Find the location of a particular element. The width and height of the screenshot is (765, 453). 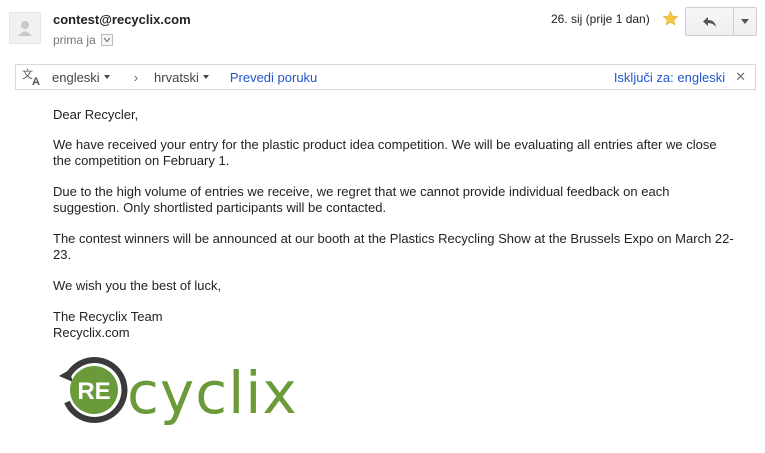

signature-team: The Recyclix Team is located at coordinates (108, 316).